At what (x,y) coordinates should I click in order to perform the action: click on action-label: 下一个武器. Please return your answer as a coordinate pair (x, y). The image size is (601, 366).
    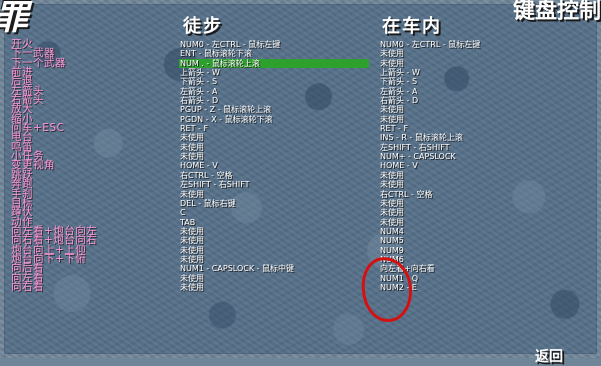
    Looking at the image, I should click on (90, 62).